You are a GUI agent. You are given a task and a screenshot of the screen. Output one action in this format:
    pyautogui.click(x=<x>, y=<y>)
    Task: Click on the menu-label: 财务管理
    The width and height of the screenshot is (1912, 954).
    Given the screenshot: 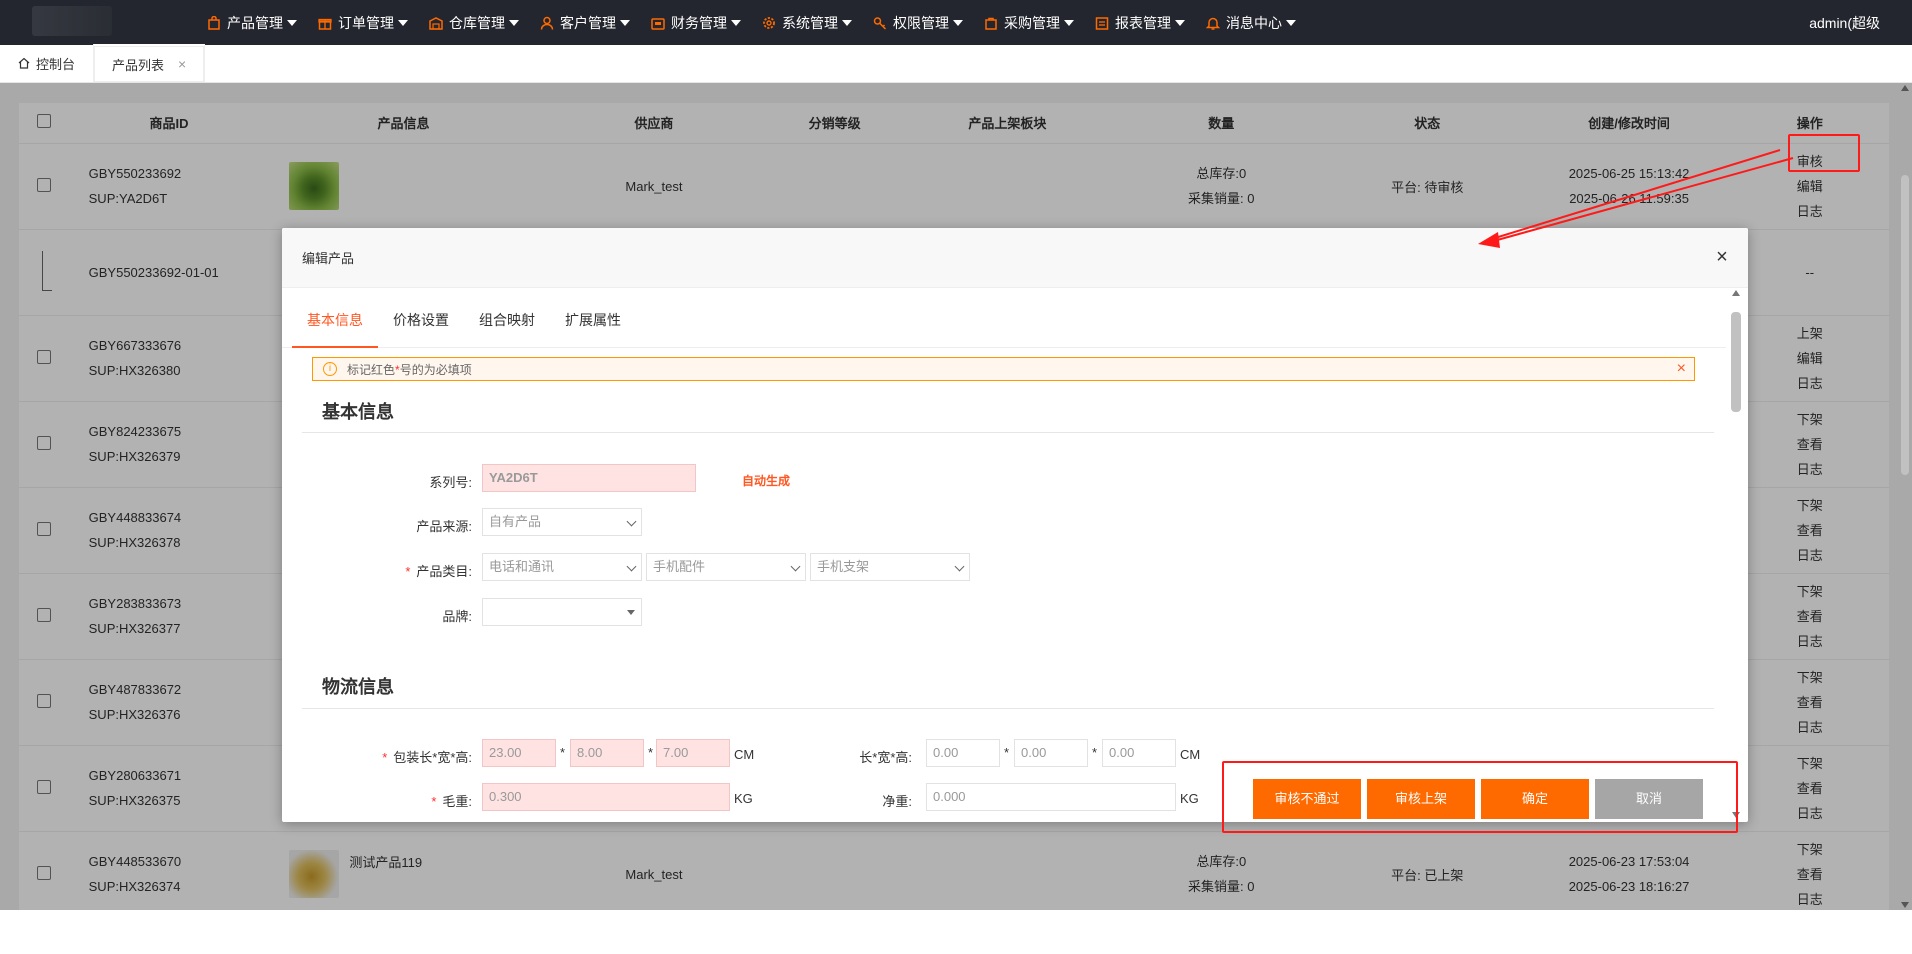 What is the action you would take?
    pyautogui.click(x=699, y=22)
    